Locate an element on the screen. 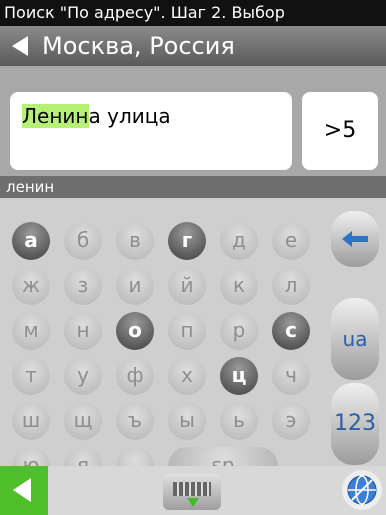 The height and width of the screenshot is (515, 386). key-ц: ц is located at coordinates (239, 376).